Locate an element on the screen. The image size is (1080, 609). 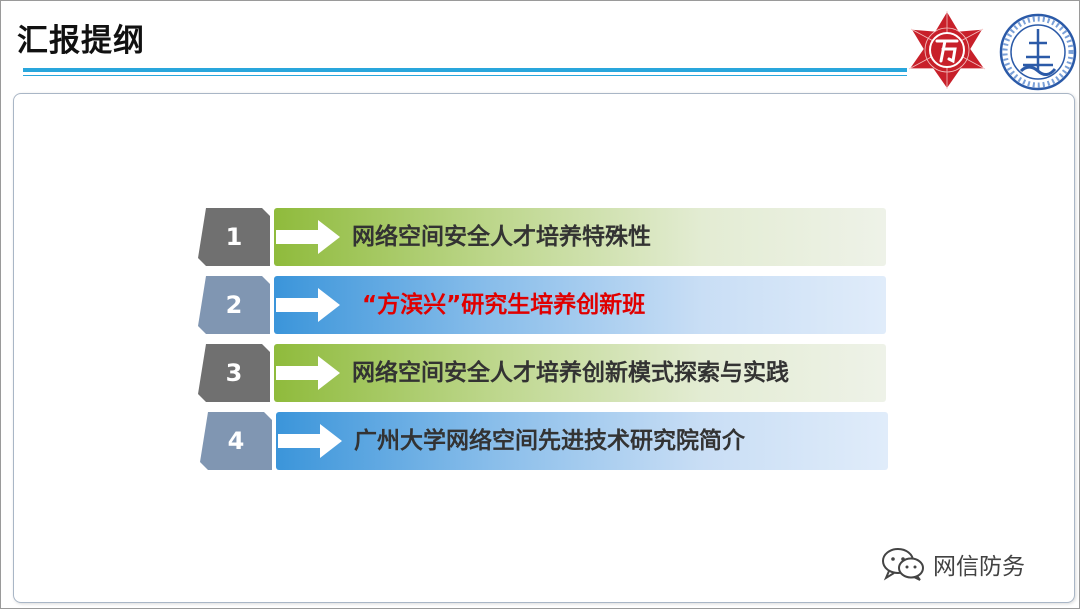
title-rule-thin is located at coordinates (465, 75).